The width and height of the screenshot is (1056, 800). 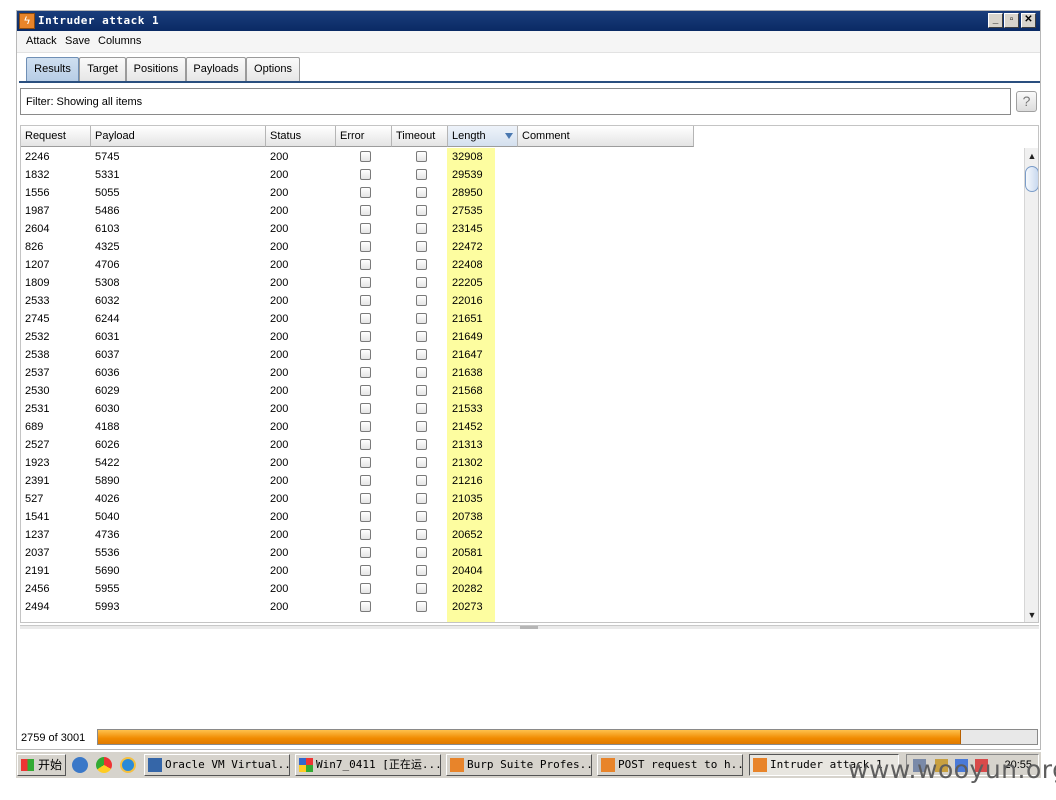 What do you see at coordinates (529, 82) in the screenshot?
I see `tab-underline` at bounding box center [529, 82].